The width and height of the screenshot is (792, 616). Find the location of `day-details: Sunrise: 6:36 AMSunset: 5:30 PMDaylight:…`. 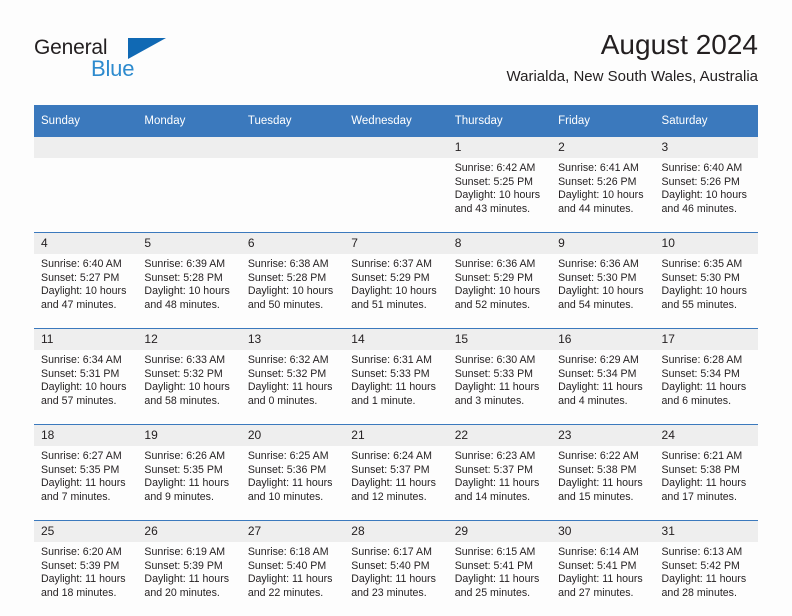

day-details: Sunrise: 6:36 AMSunset: 5:30 PMDaylight:… is located at coordinates (602, 291).